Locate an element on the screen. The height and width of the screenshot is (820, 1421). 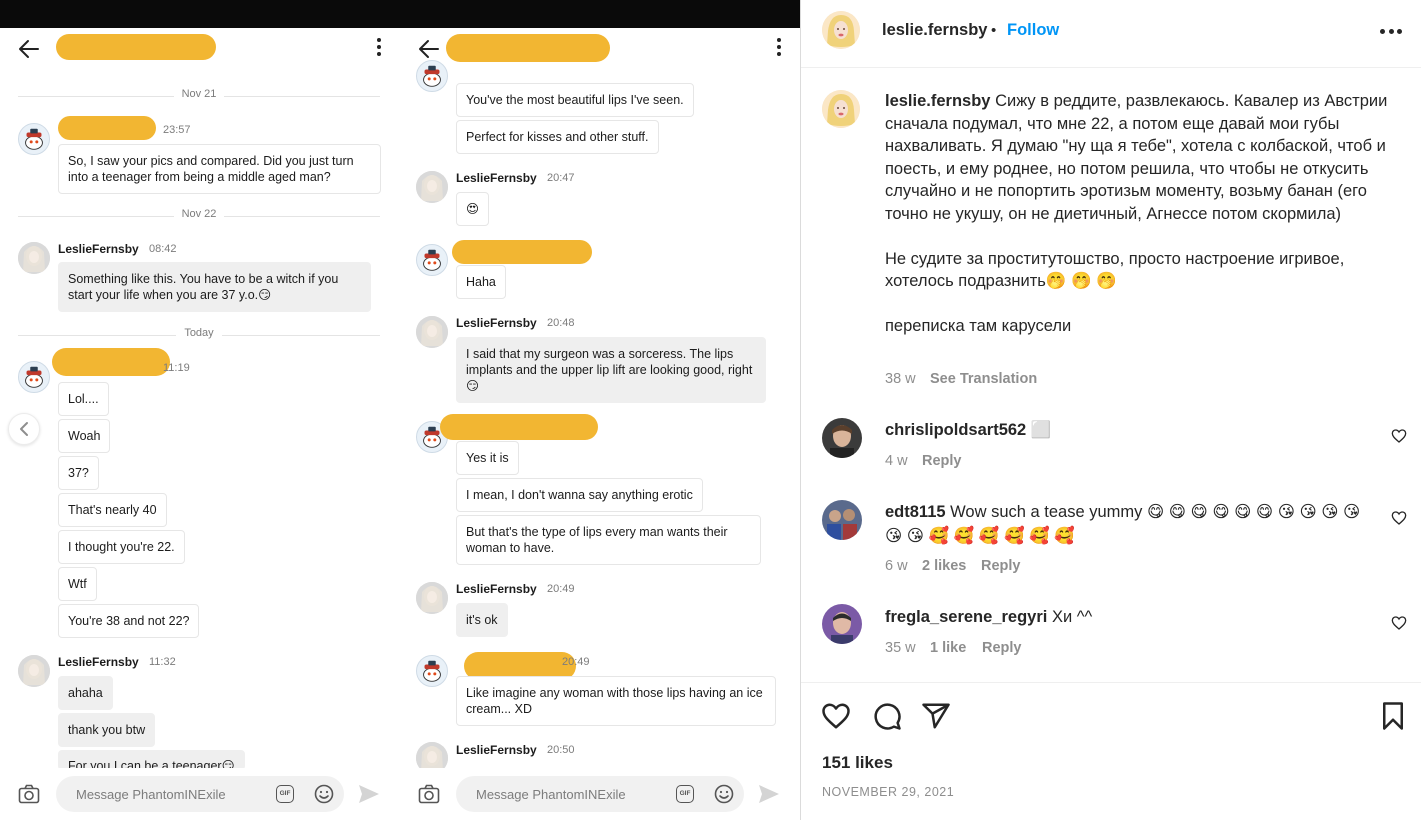
comment-username: edt8115 is located at coordinates (915, 512).